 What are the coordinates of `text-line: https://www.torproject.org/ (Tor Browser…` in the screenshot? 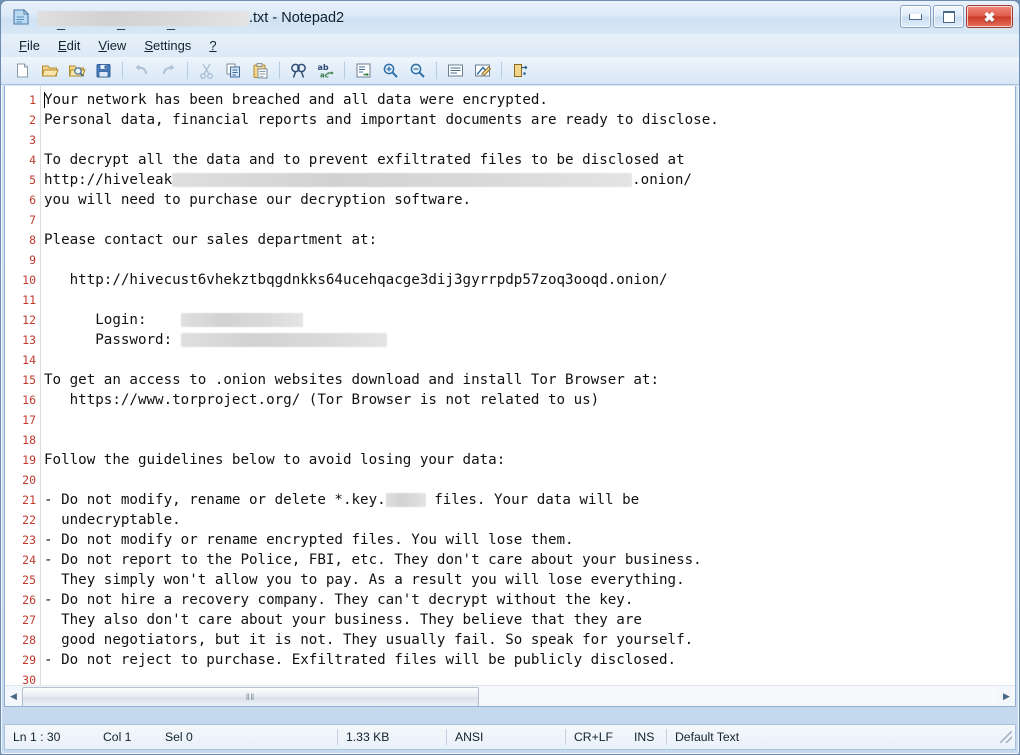 It's located at (529, 400).